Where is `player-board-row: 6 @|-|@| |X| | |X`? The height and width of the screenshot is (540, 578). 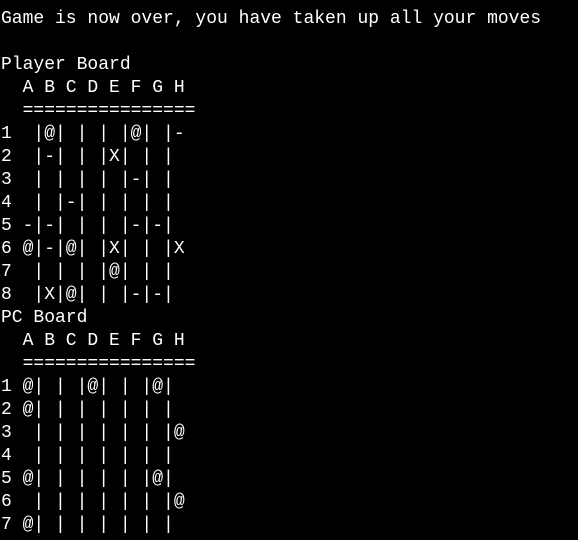
player-board-row: 6 @|-|@| |X| | |X is located at coordinates (93, 249).